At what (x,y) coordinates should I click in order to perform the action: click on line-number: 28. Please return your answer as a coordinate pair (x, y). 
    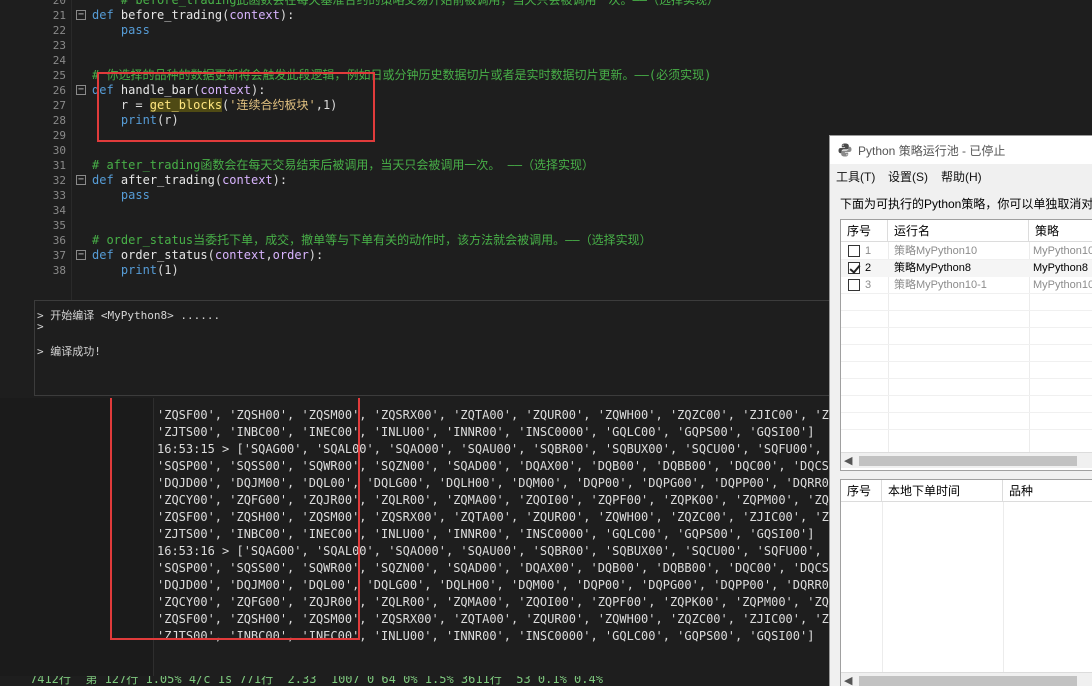
    Looking at the image, I should click on (59, 120).